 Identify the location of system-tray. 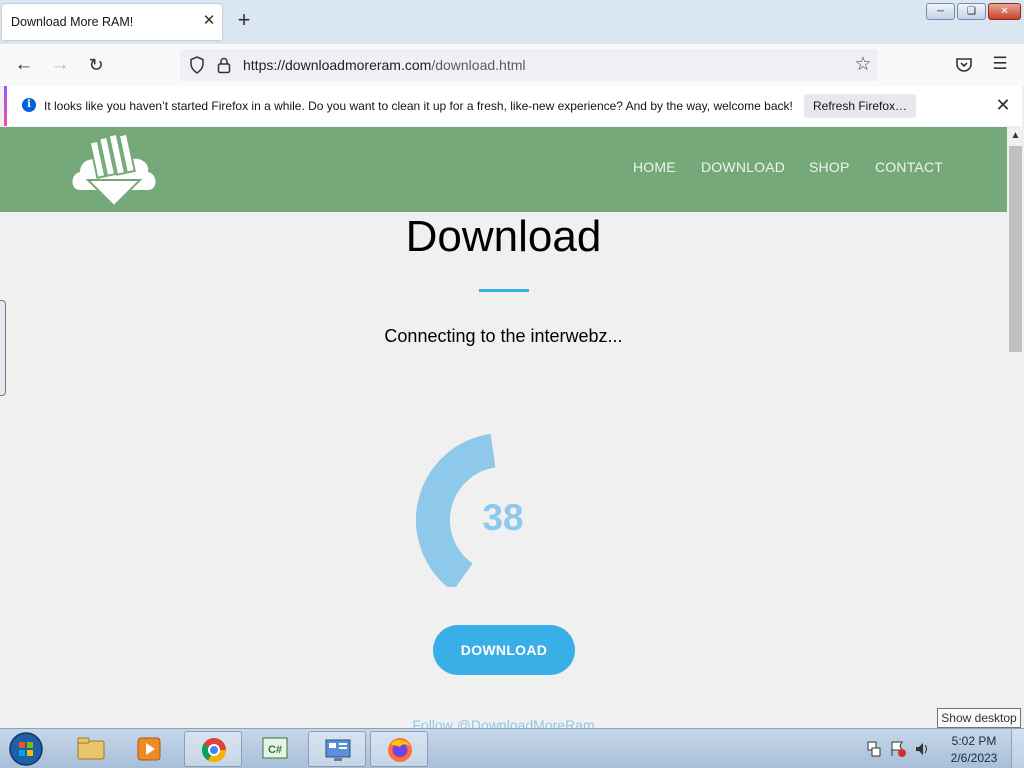
(899, 749).